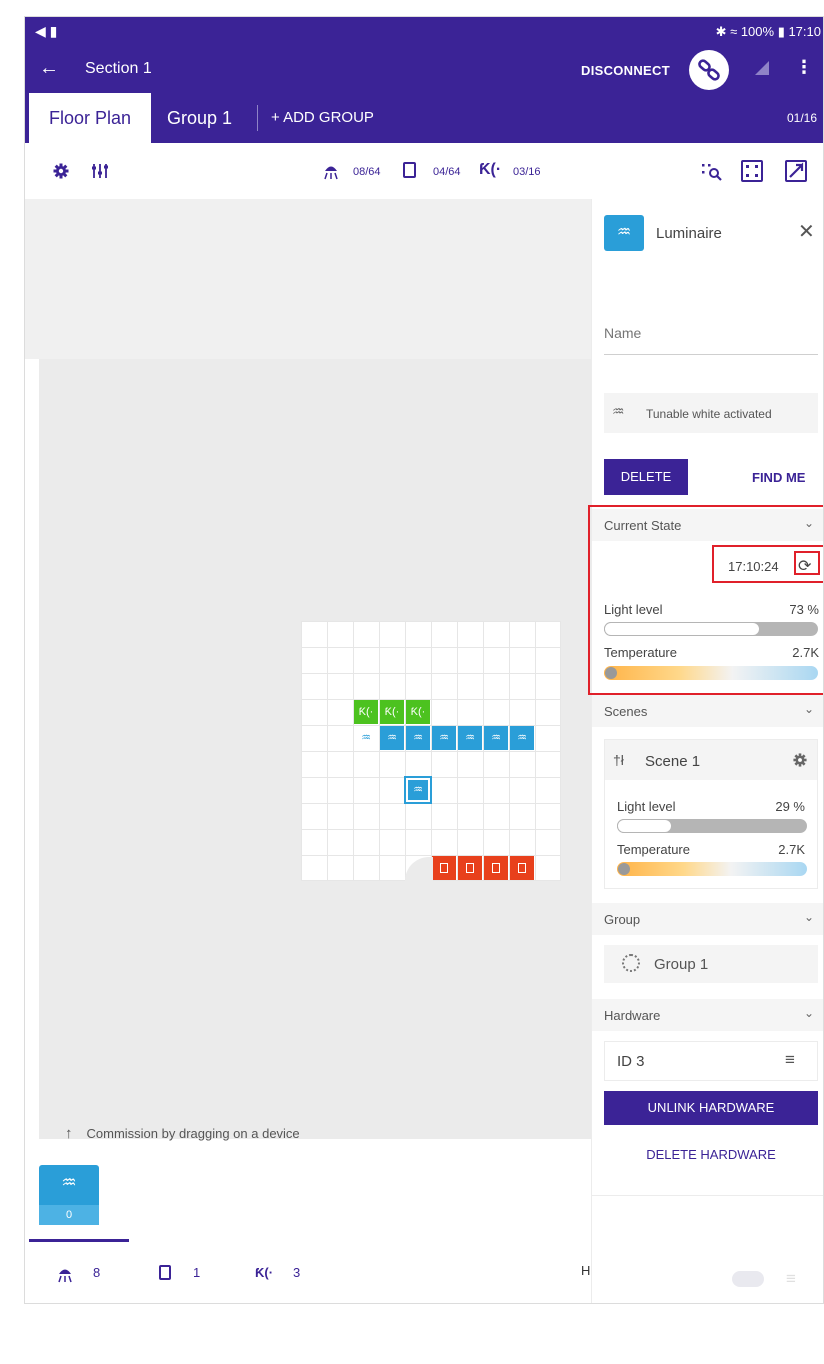 This screenshot has width=824, height=1364. I want to click on luminaire-device-6: ♒, so click(522, 738).